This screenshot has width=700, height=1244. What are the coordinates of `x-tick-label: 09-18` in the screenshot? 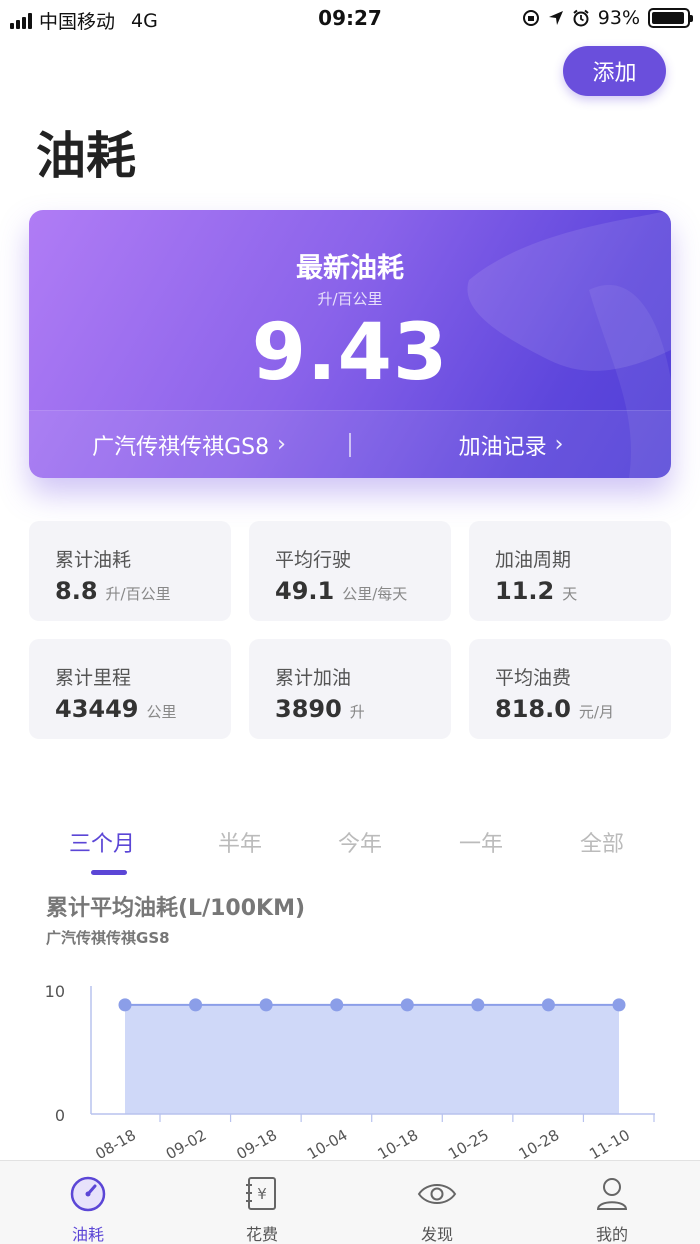 It's located at (256, 1143).